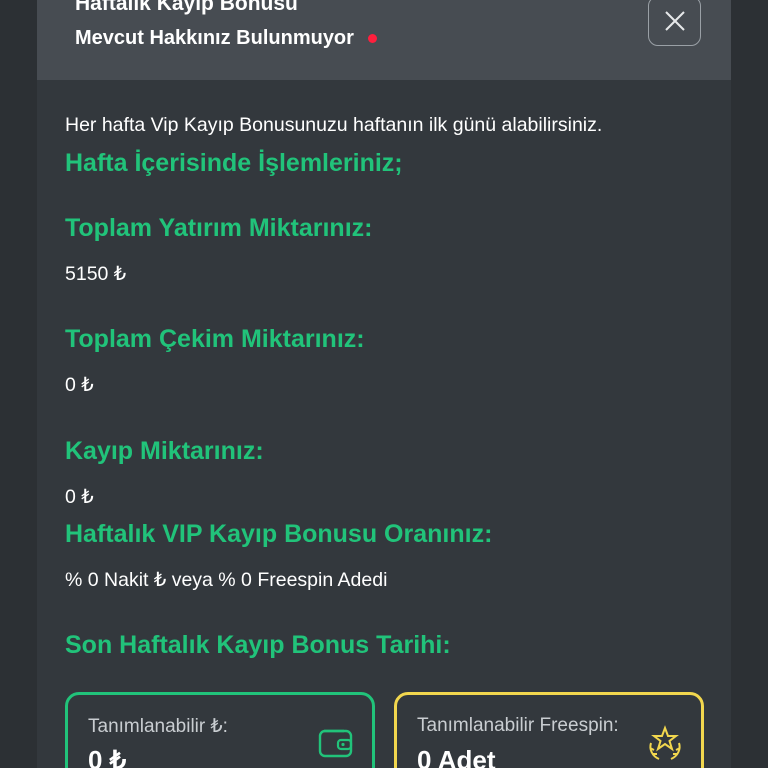 The image size is (768, 768). What do you see at coordinates (456, 756) in the screenshot?
I see `freespin-bonus-value: 0 Adet` at bounding box center [456, 756].